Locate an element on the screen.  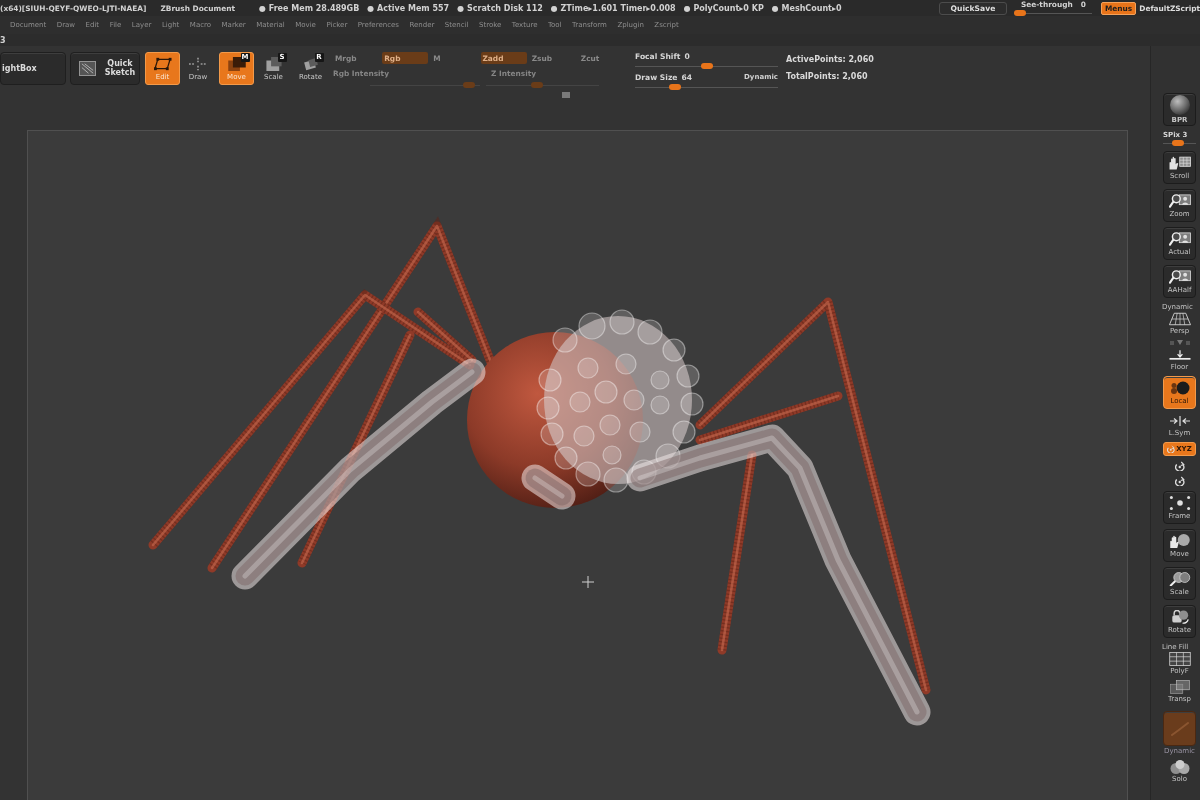
point-count: ActivePoints: 2,060 is located at coordinates (830, 59).